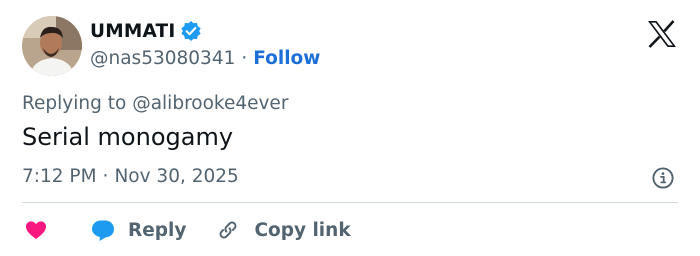 The height and width of the screenshot is (256, 700). Describe the element at coordinates (350, 202) in the screenshot. I see `divider` at that location.